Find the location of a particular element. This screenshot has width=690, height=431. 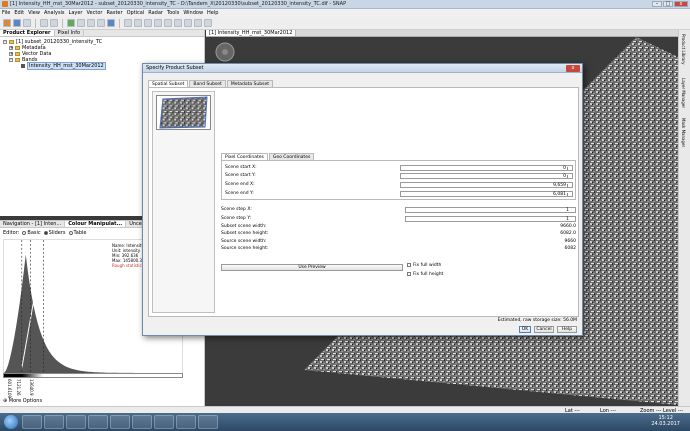

magic-wand-icon is located at coordinates (198, 23).